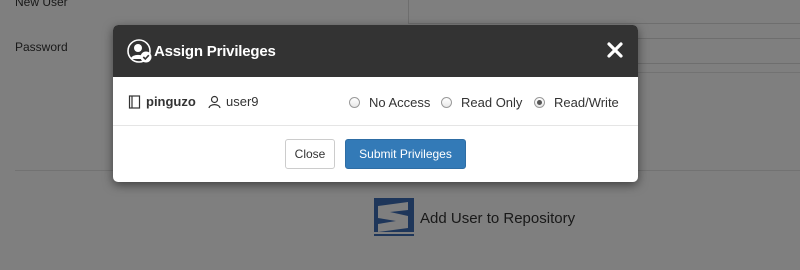 The width and height of the screenshot is (800, 270). I want to click on close-button: Close, so click(310, 154).